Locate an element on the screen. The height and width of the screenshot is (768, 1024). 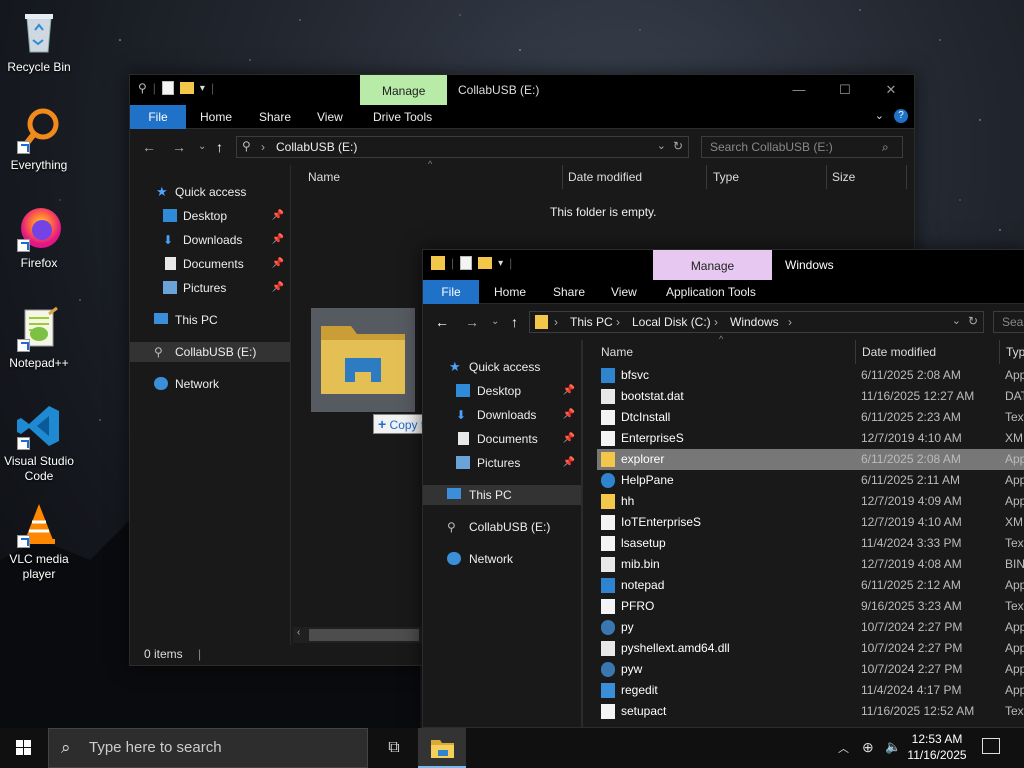
desktop-icon-firefox: Firefox is located at coordinates (39, 237).